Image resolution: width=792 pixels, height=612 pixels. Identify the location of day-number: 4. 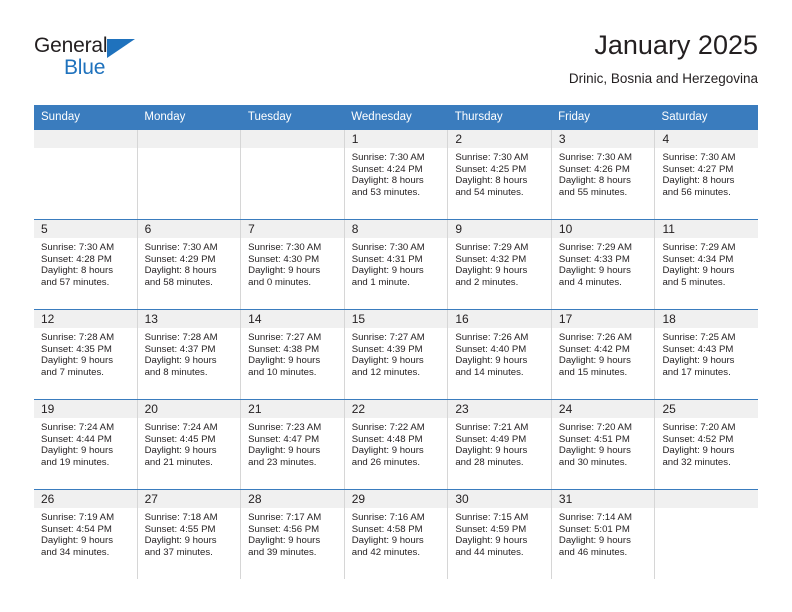
(707, 139).